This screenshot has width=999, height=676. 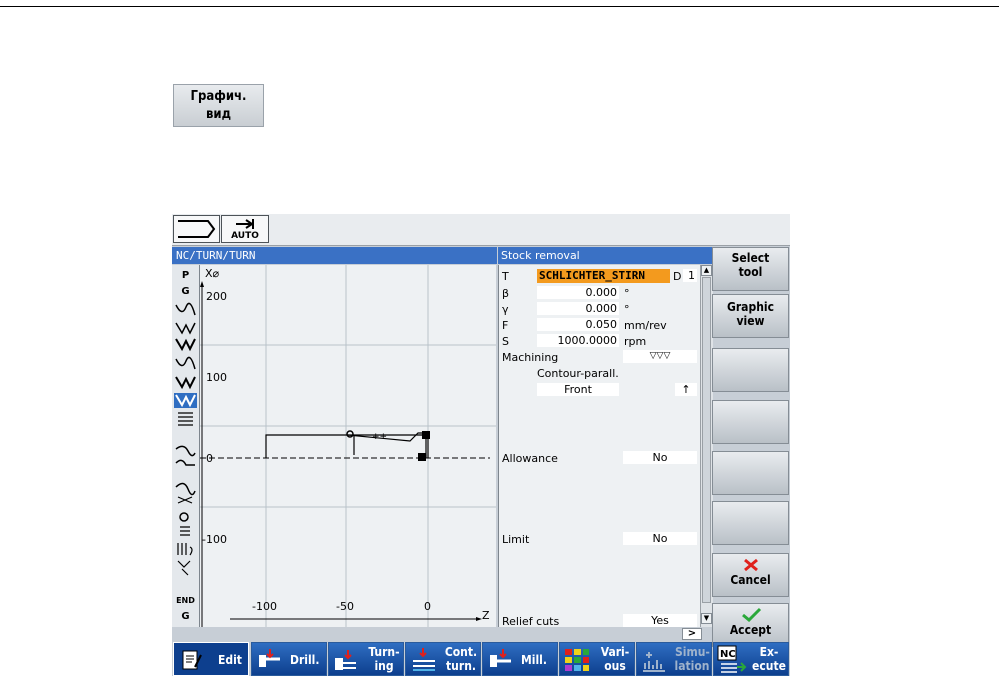 What do you see at coordinates (245, 229) in the screenshot?
I see `mode-indicator: AUTO` at bounding box center [245, 229].